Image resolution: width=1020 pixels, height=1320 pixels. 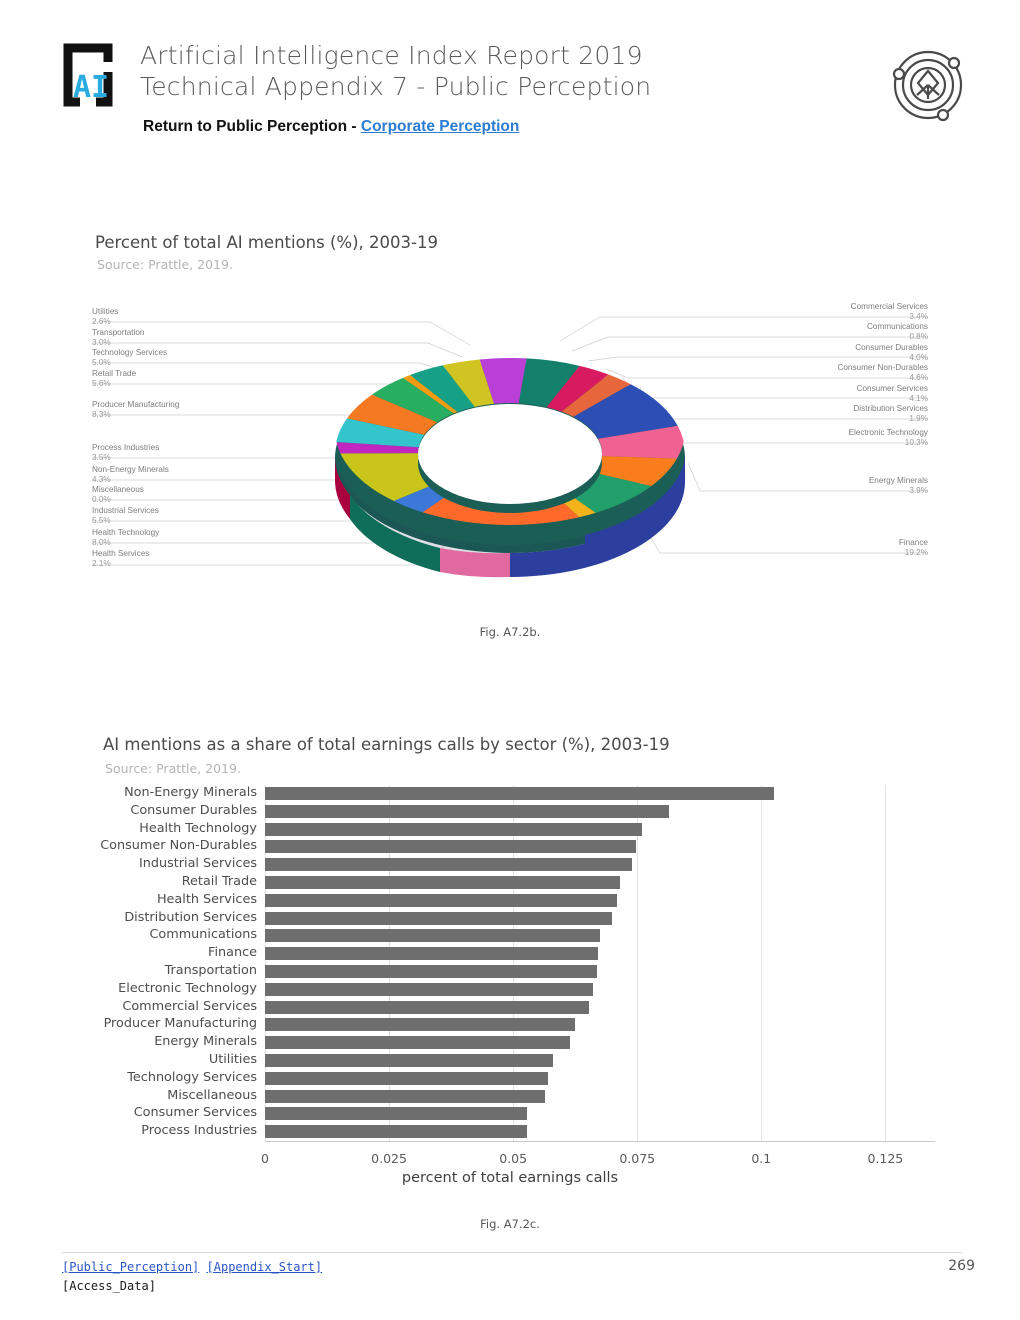 I want to click on donut-label-finance: Finance 19.2%, so click(x=913, y=548).